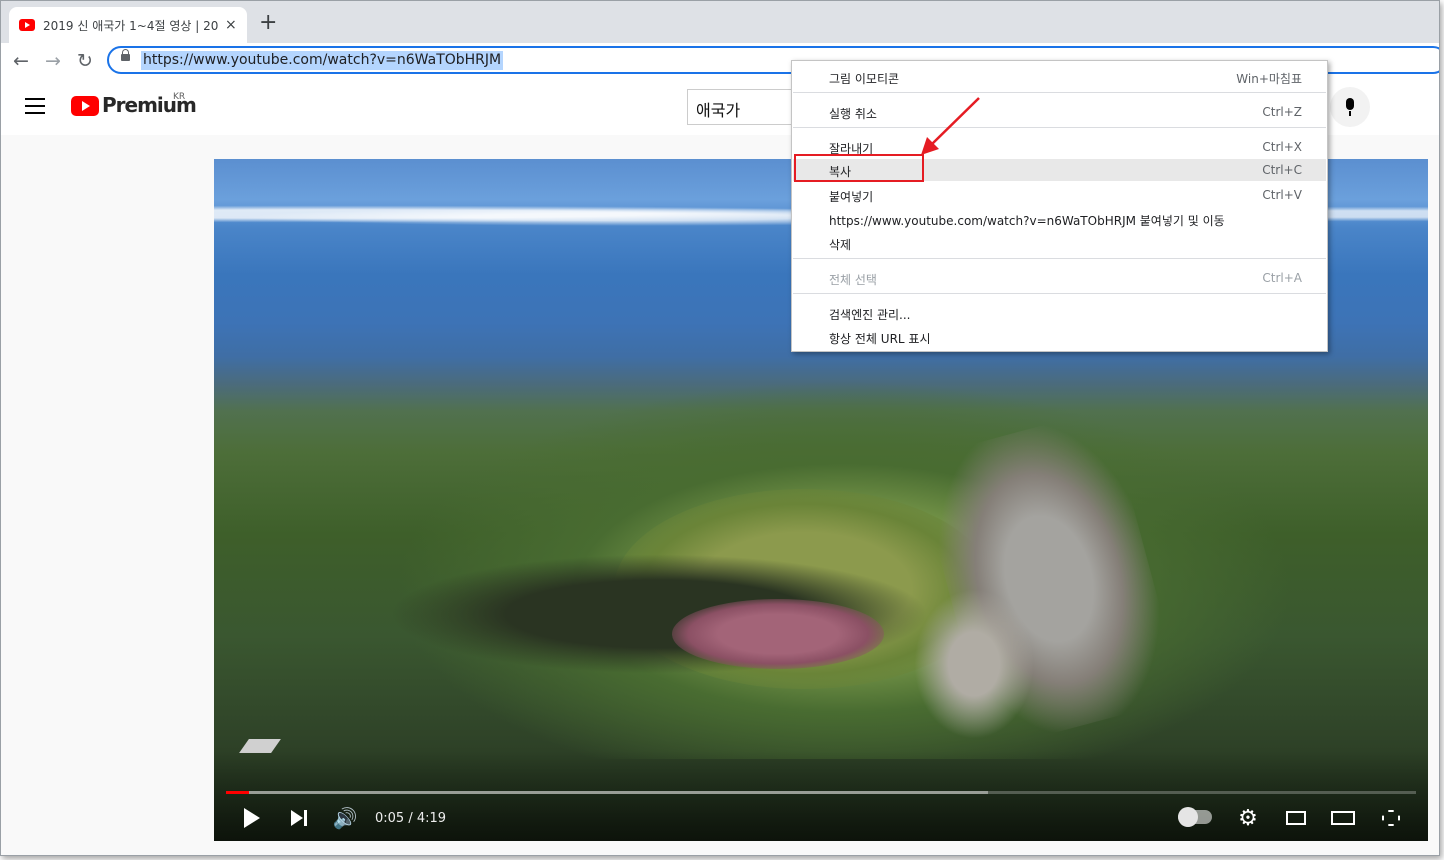 This screenshot has height=860, width=1444. What do you see at coordinates (1282, 112) in the screenshot?
I see `menu-item-shortcut: Ctrl+Z` at bounding box center [1282, 112].